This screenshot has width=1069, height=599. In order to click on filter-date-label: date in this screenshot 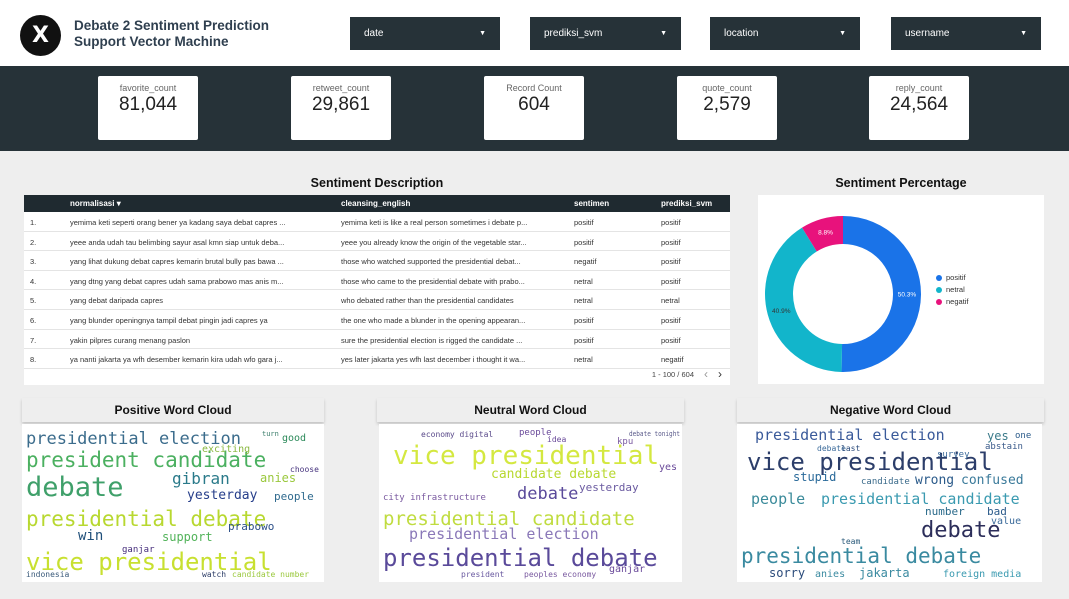, I will do `click(374, 33)`.